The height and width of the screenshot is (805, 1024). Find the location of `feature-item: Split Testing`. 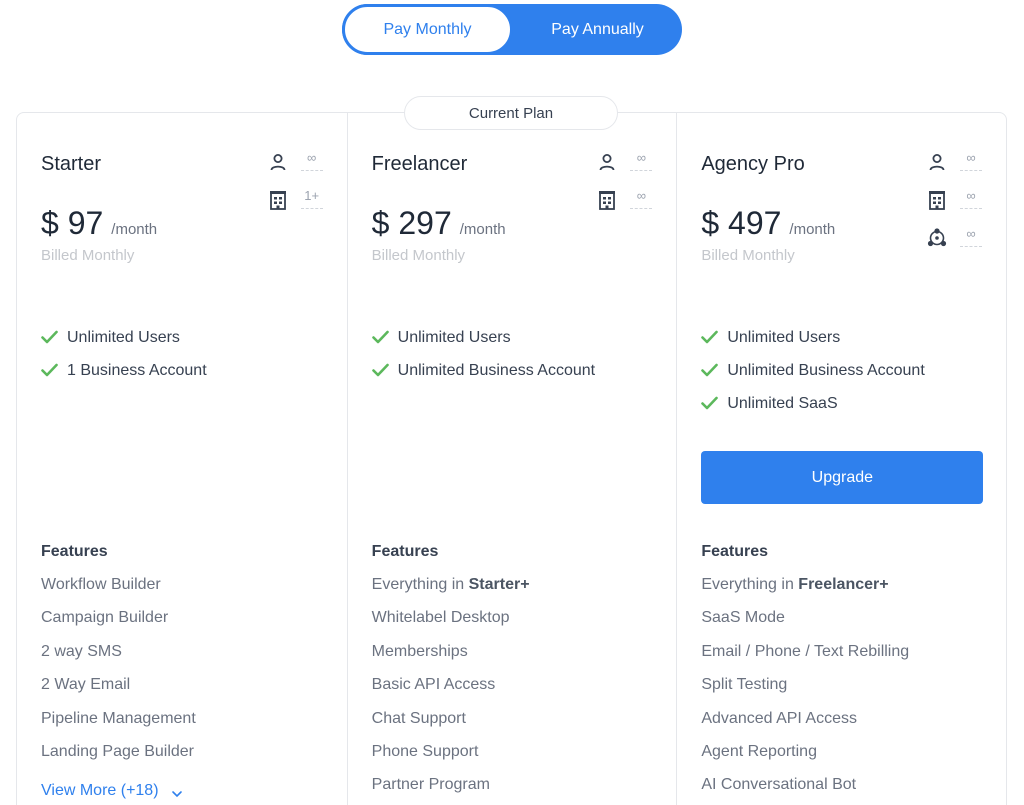

feature-item: Split Testing is located at coordinates (744, 685).